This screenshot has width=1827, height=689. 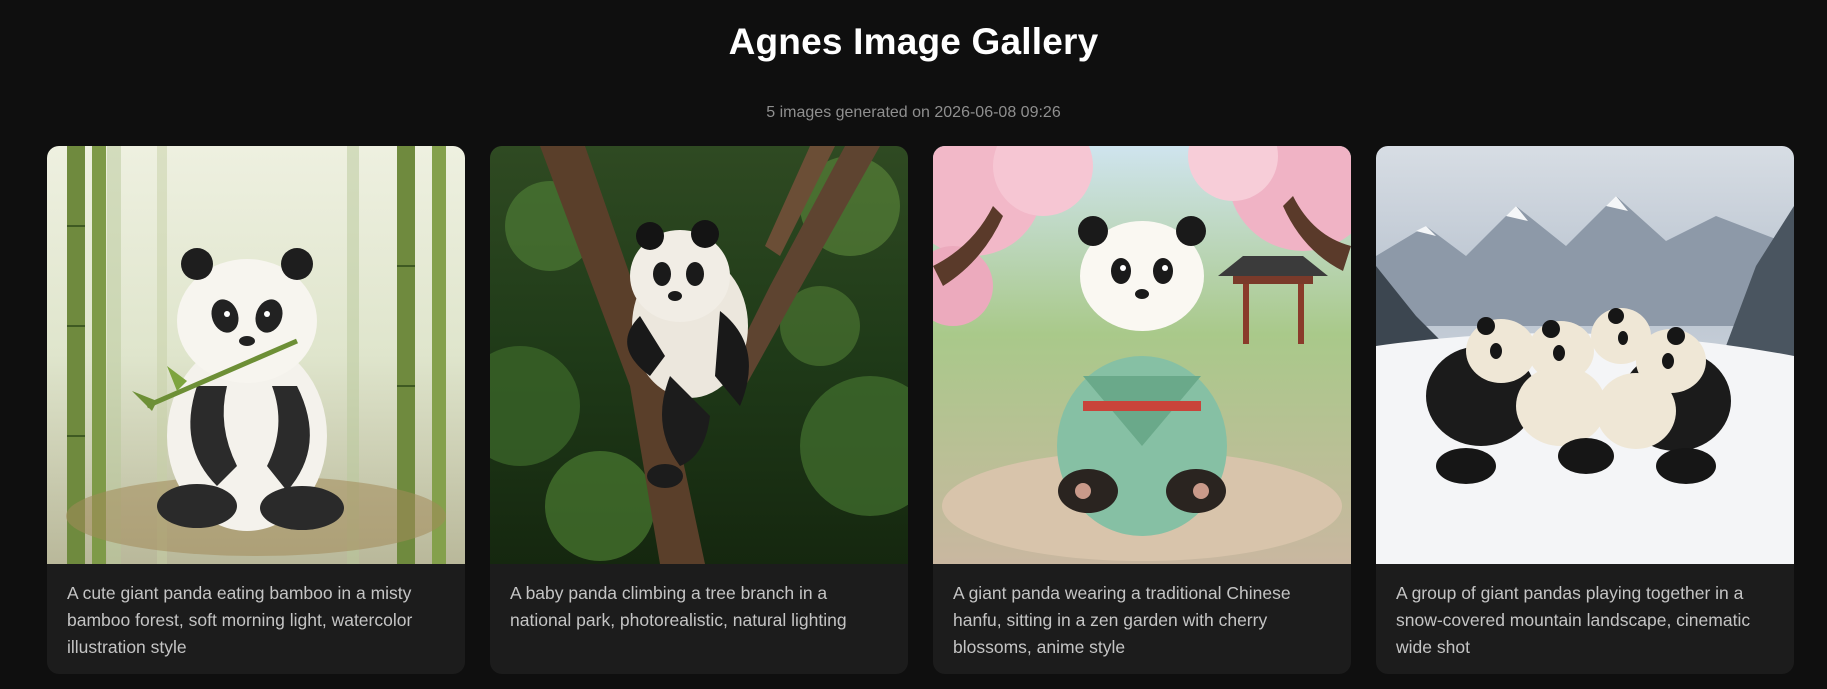 What do you see at coordinates (913, 41) in the screenshot?
I see `page-title: Agnes Image Gallery` at bounding box center [913, 41].